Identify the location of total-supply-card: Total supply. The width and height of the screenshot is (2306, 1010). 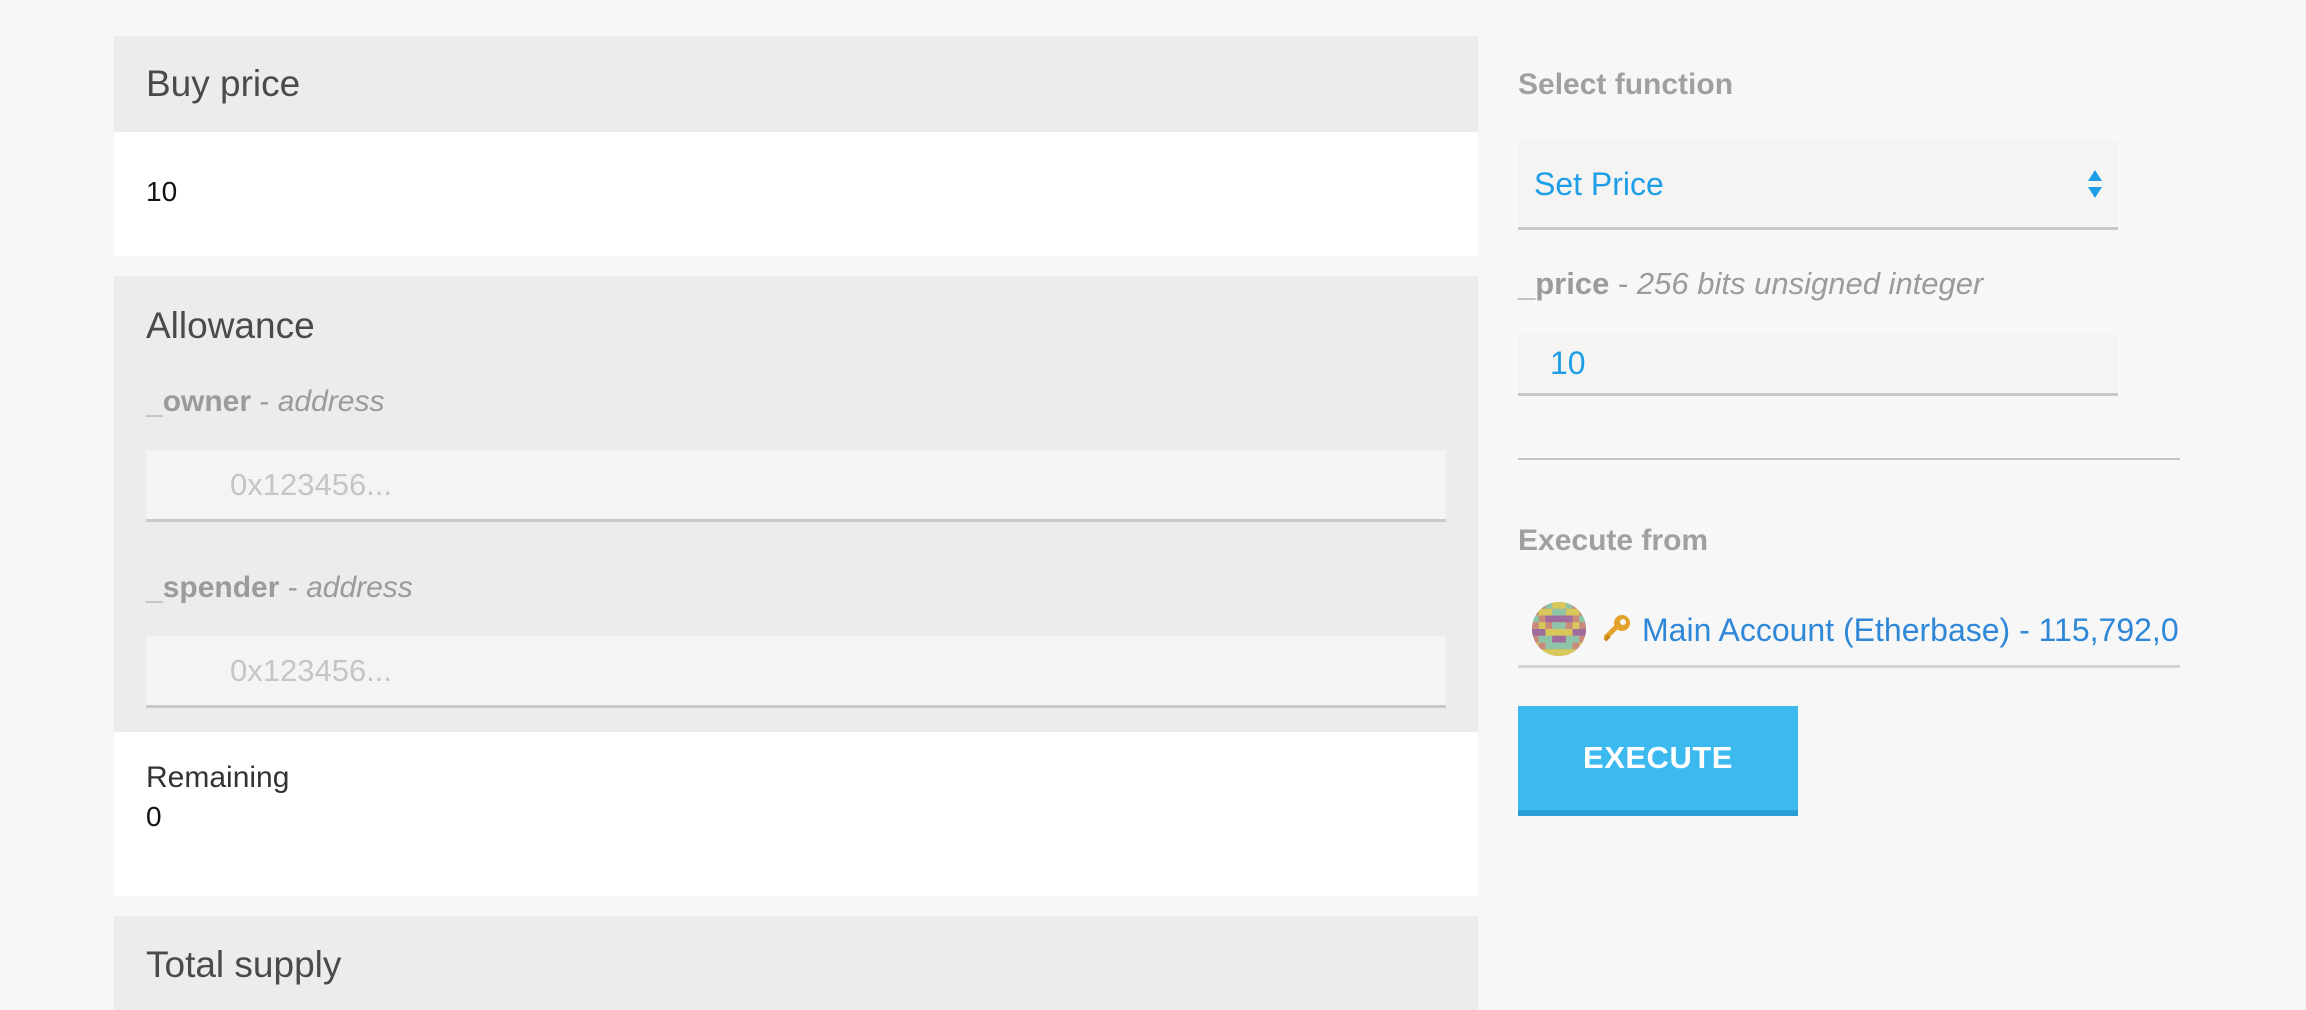
(796, 963).